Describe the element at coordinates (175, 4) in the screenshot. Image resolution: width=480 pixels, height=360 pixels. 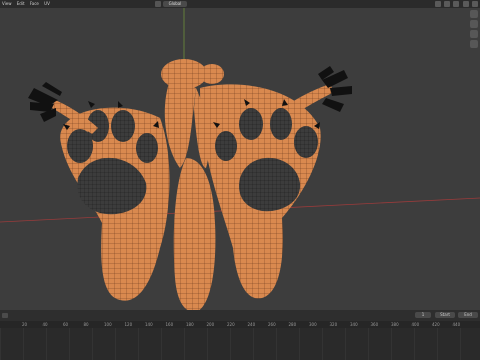
I see `transform-orientation-dropdown: Global` at that location.